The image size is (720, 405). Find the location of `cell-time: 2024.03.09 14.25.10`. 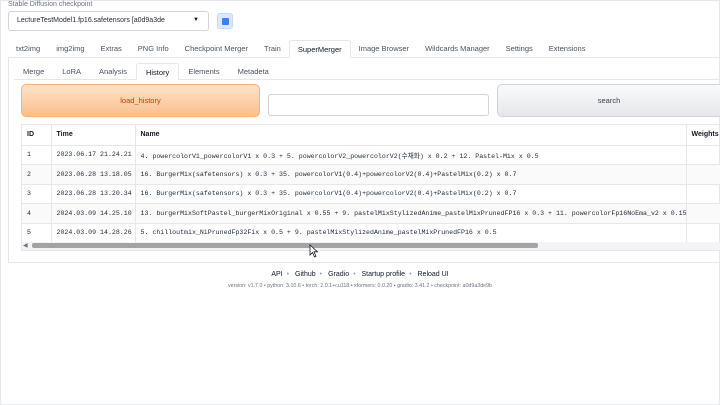

cell-time: 2024.03.09 14.25.10 is located at coordinates (93, 213).